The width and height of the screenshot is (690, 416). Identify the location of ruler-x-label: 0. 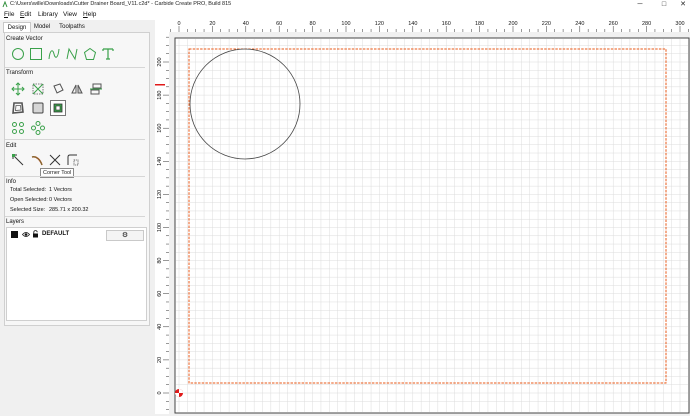
(178, 24).